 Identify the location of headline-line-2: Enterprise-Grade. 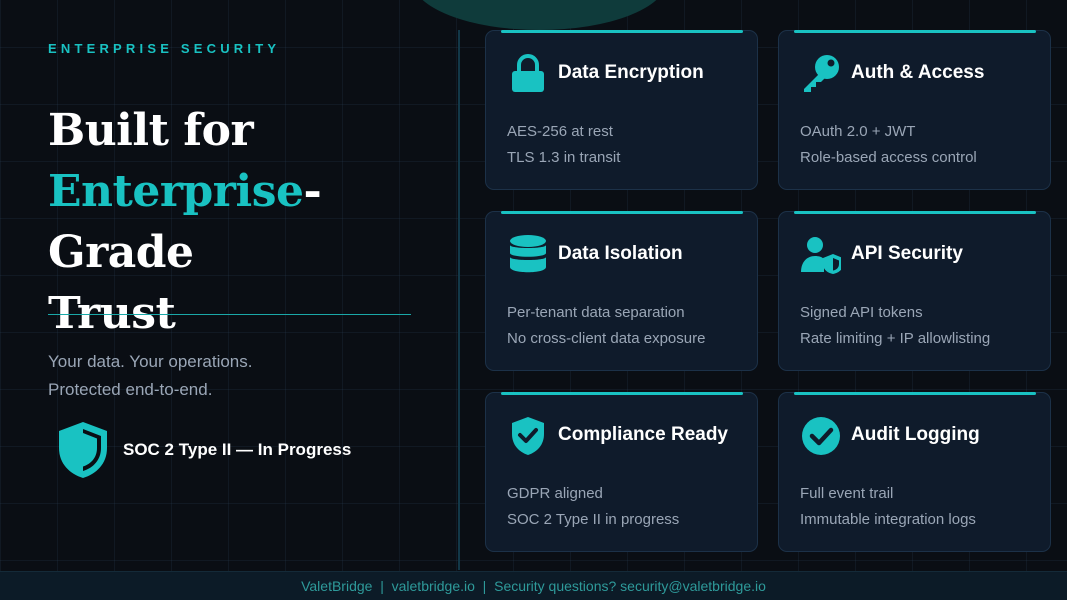
(248, 222).